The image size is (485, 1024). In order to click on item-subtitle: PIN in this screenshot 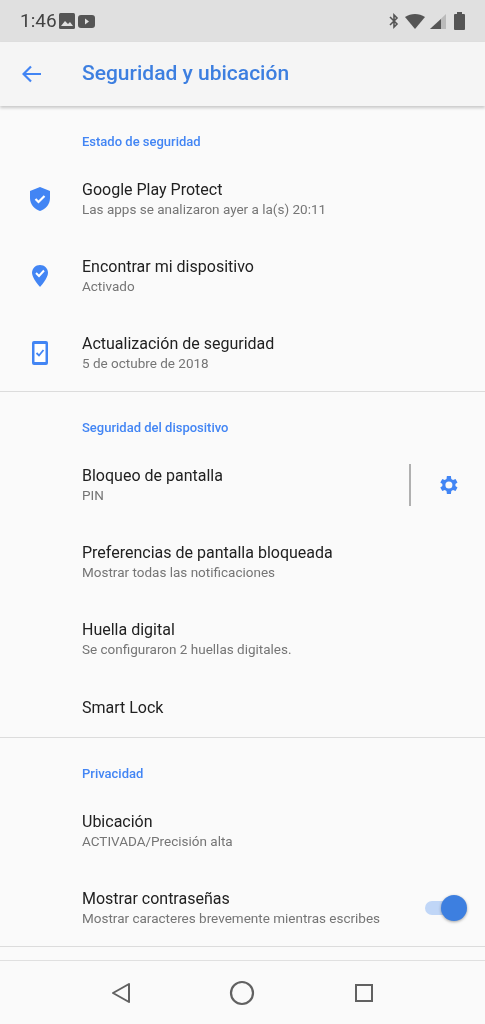, I will do `click(93, 495)`.